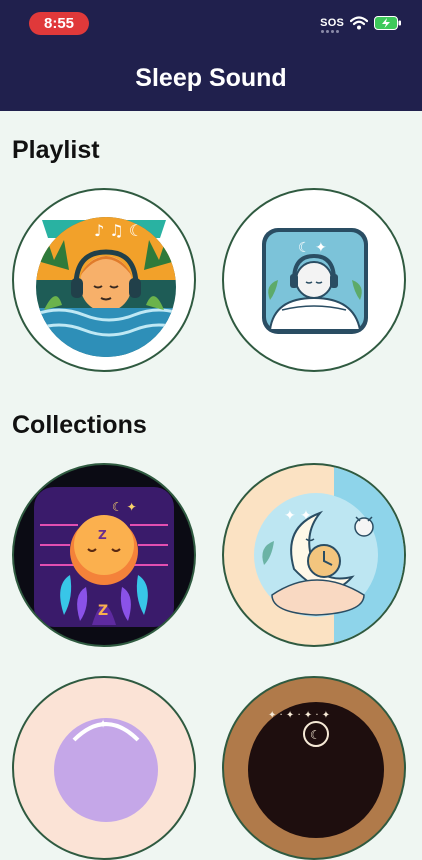 The height and width of the screenshot is (860, 422). What do you see at coordinates (56, 150) in the screenshot?
I see `playlist-heading: Playlist` at bounding box center [56, 150].